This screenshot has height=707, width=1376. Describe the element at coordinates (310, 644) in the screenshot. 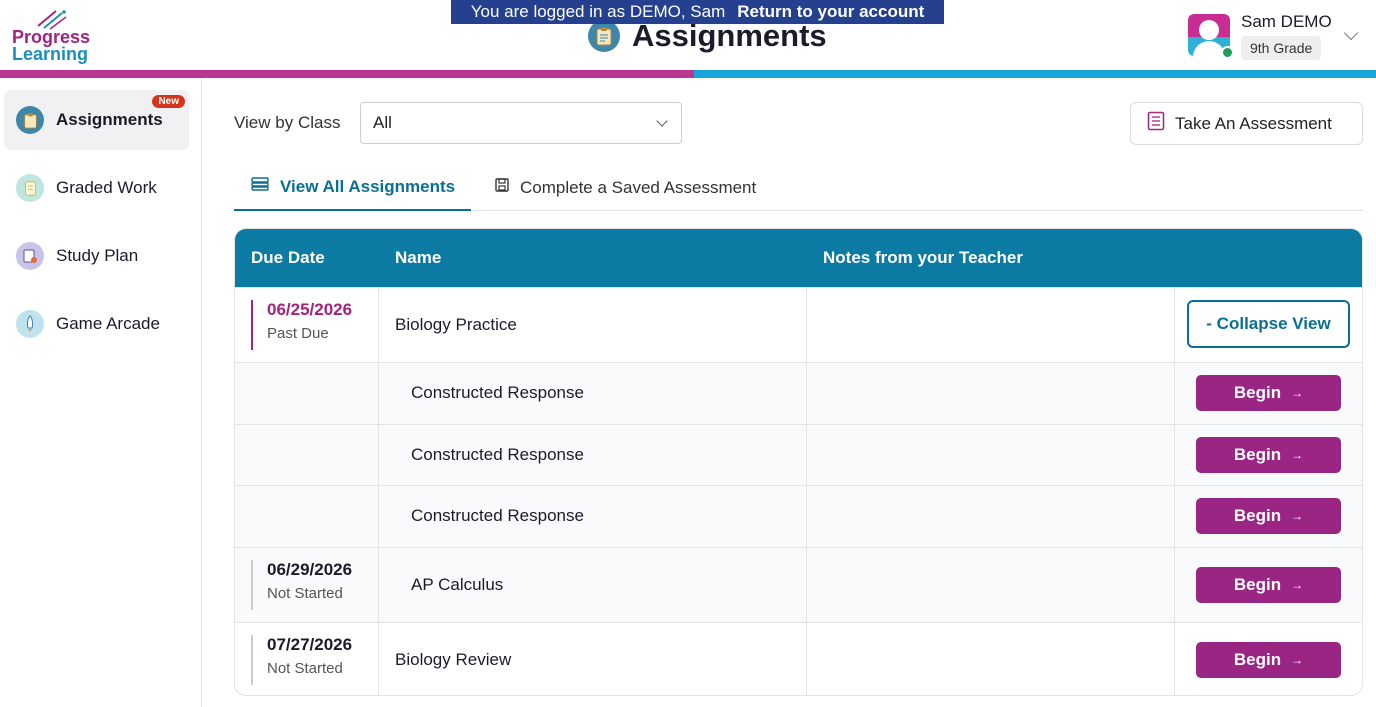

I see `due-date: 07/27/2026` at that location.